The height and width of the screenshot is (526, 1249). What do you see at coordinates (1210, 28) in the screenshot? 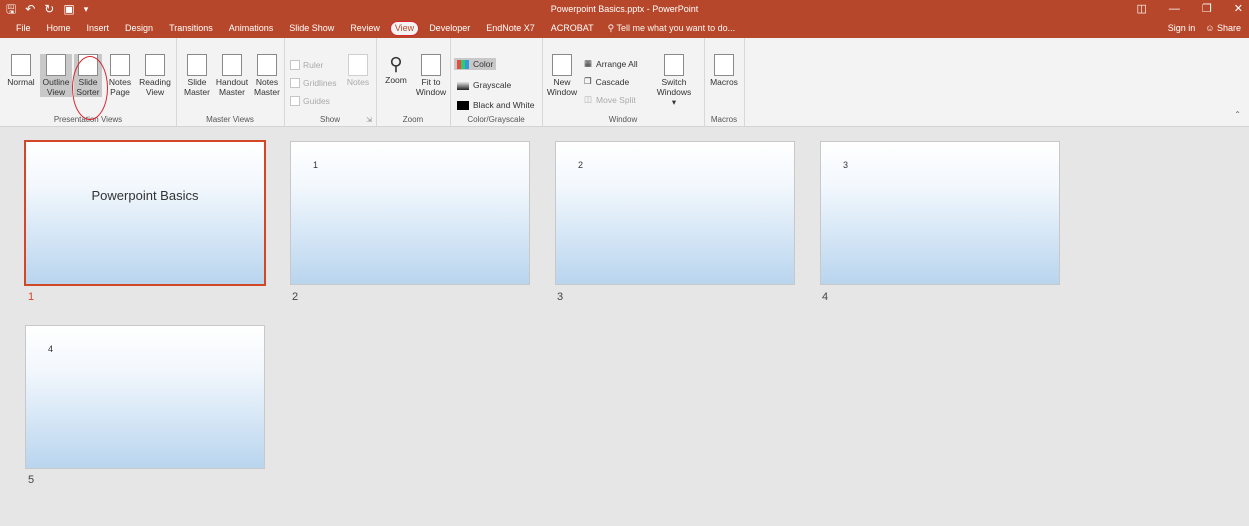
I see `person-icon: ☺` at bounding box center [1210, 28].